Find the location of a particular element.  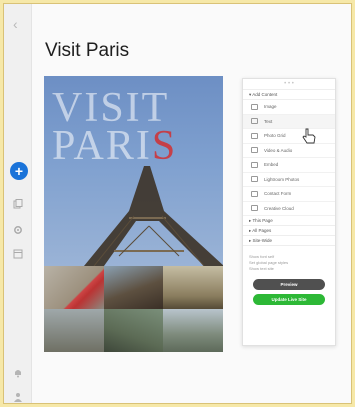

photo-street is located at coordinates (74, 330).